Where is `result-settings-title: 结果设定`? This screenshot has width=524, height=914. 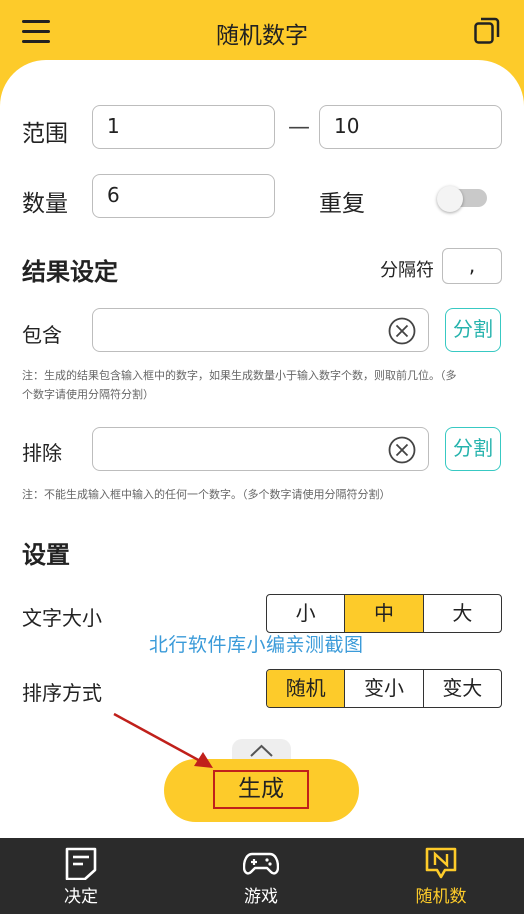 result-settings-title: 结果设定 is located at coordinates (70, 272).